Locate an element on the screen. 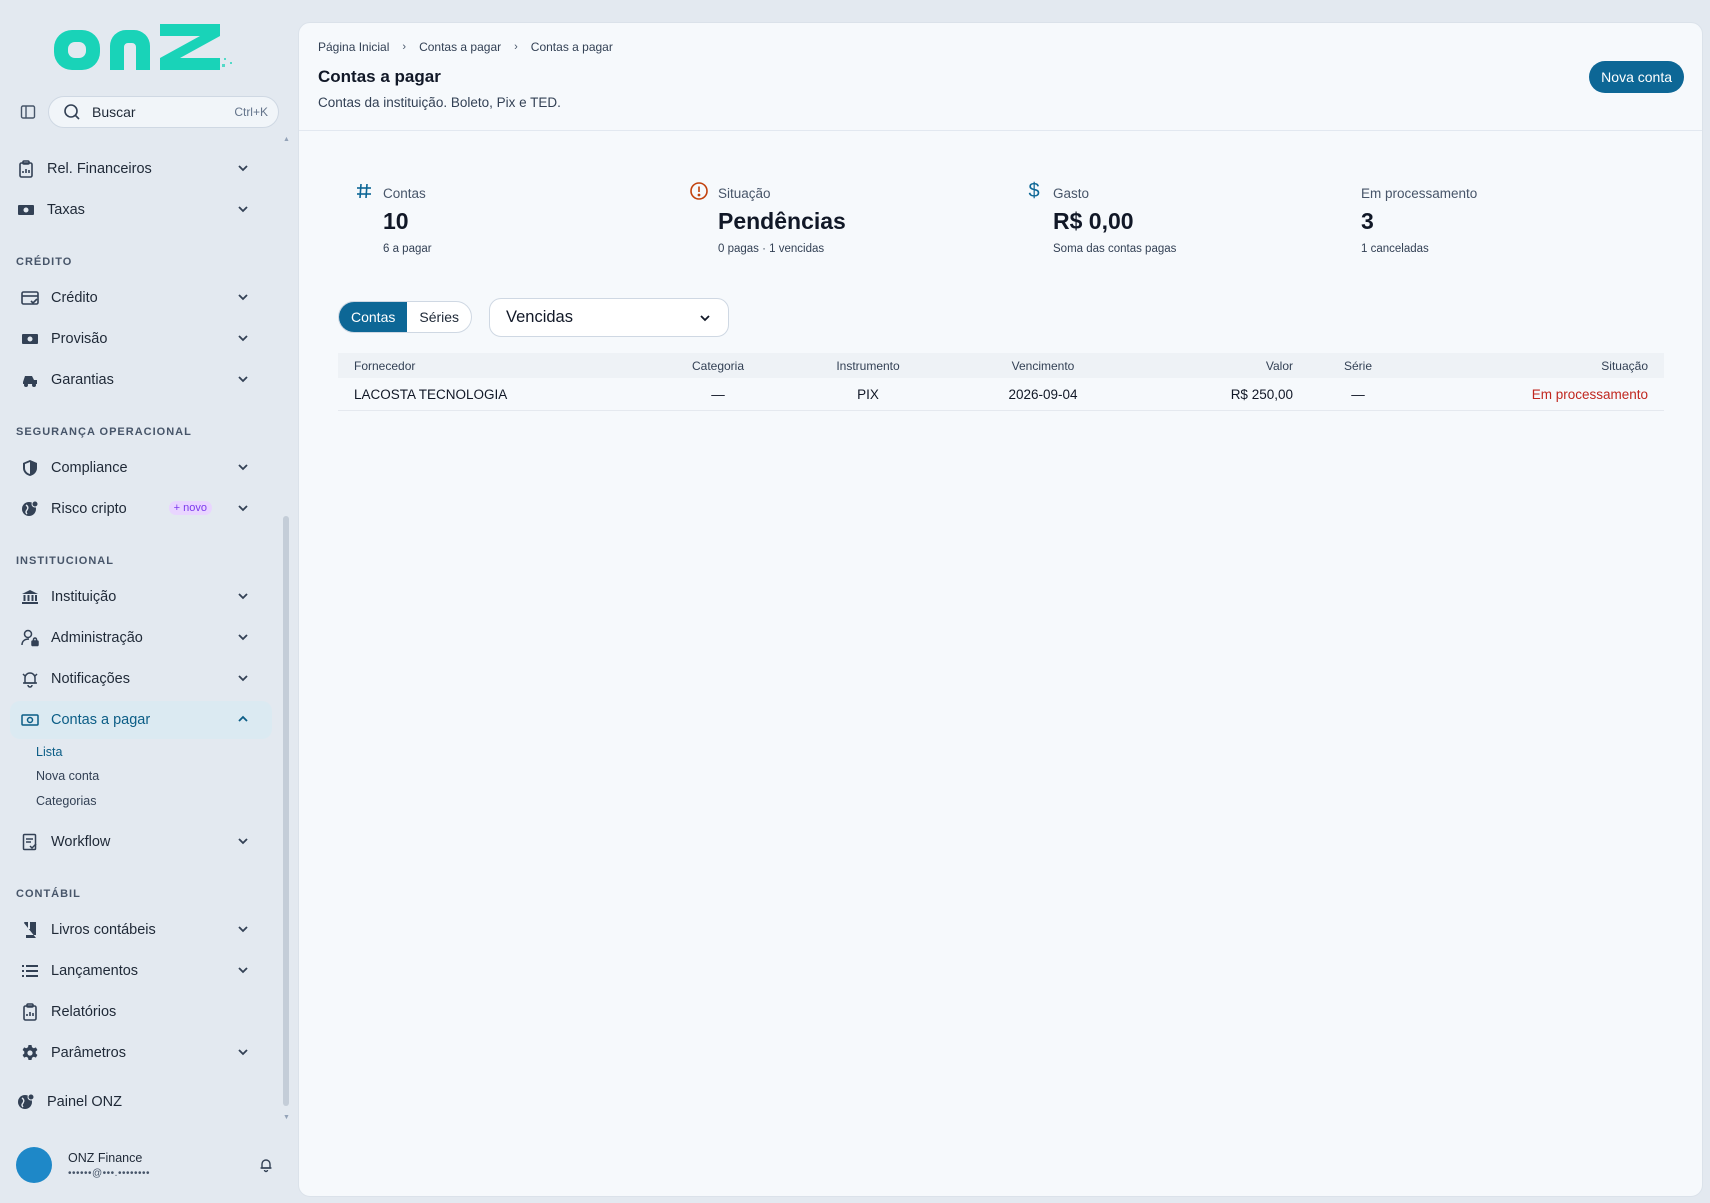 Image resolution: width=1710 pixels, height=1203 pixels. user-profile: ONZ Finance ••••••@•••.•••••••• is located at coordinates (148, 1165).